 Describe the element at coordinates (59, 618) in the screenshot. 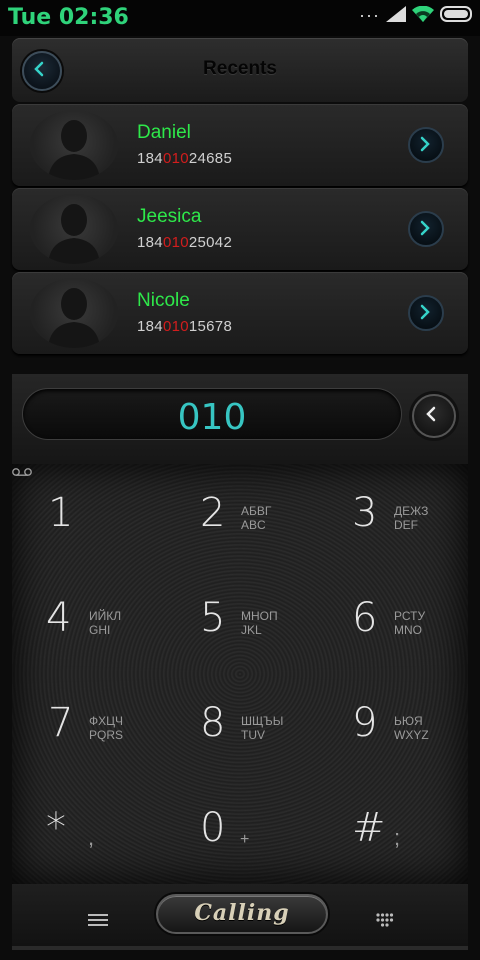

I see `key-digit: 4` at that location.